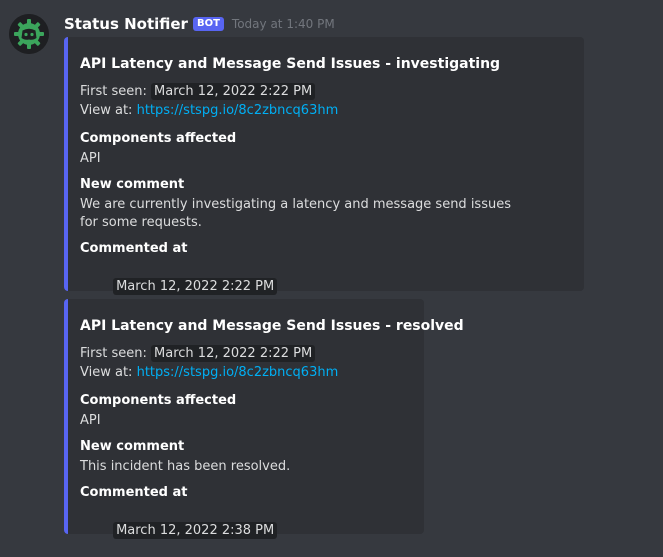 The image size is (663, 557). What do you see at coordinates (195, 530) in the screenshot?
I see `commented-at-value: March 12, 2022 2:38 PM` at bounding box center [195, 530].